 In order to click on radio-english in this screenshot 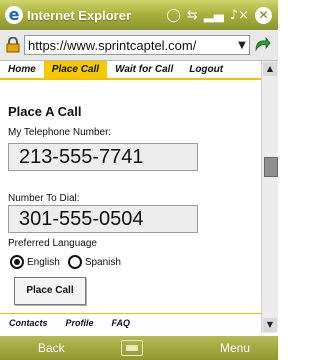, I will do `click(17, 262)`.